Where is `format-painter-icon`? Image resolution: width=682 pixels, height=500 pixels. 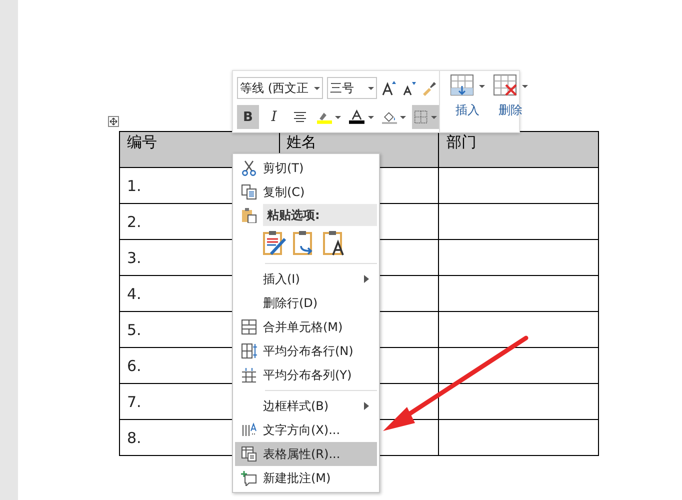
format-painter-icon is located at coordinates (429, 88).